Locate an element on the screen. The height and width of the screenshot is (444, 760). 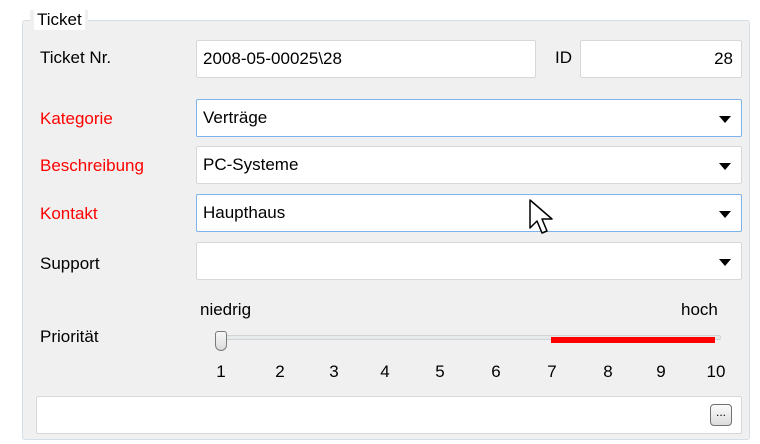
beschreibung-value: PC-Systeme is located at coordinates (251, 164).